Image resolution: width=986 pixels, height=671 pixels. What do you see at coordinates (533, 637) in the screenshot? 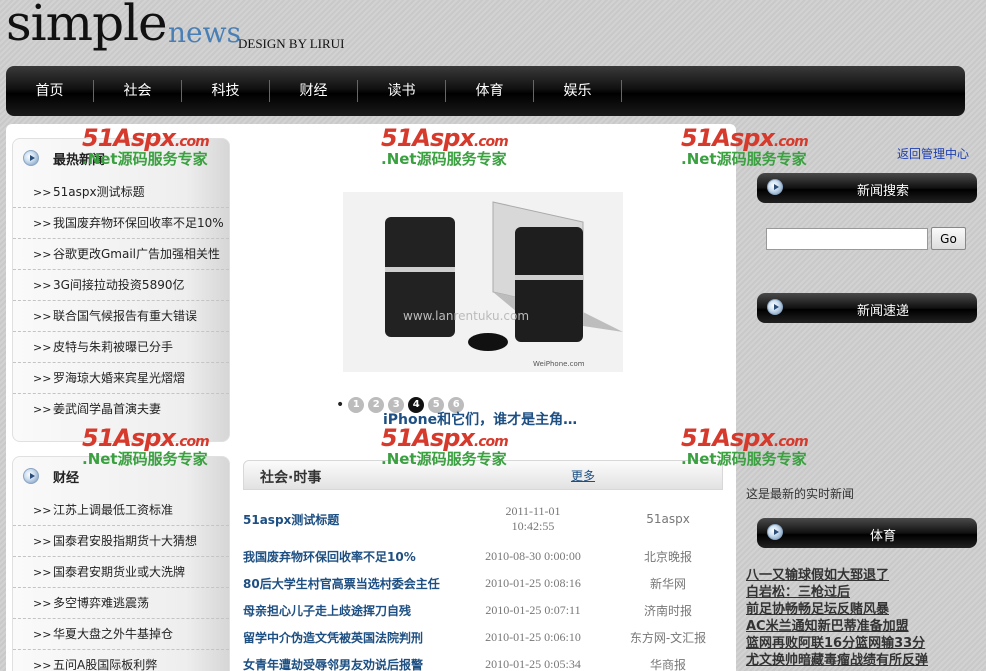
I see `news-date: 2010-01-25 0:06:10` at bounding box center [533, 637].